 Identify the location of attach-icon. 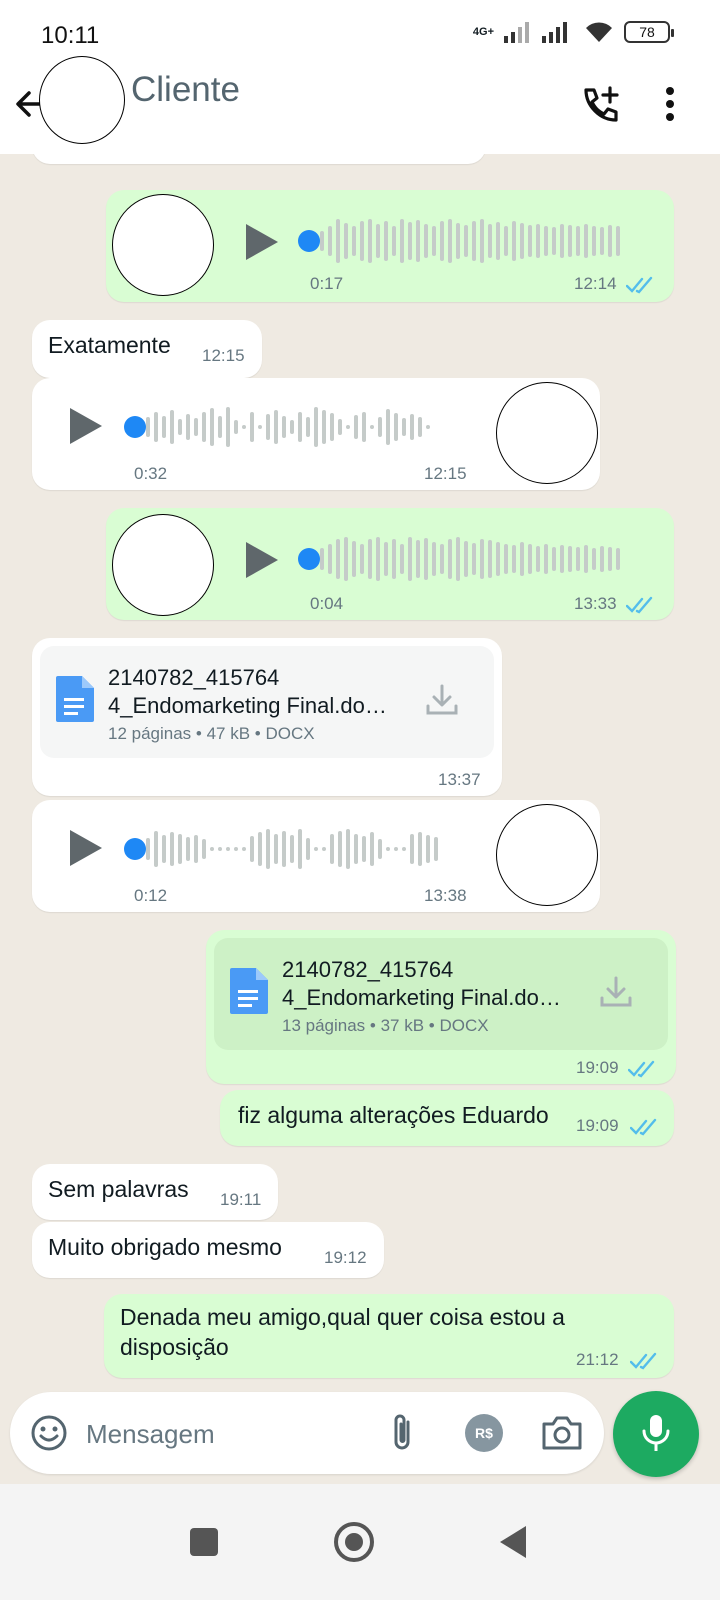
(403, 1433).